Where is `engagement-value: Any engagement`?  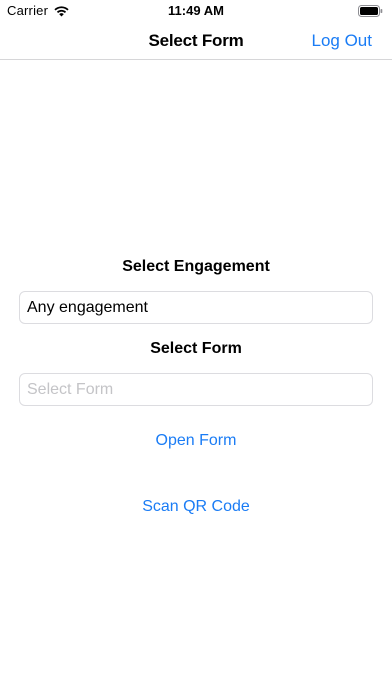 engagement-value: Any engagement is located at coordinates (87, 307).